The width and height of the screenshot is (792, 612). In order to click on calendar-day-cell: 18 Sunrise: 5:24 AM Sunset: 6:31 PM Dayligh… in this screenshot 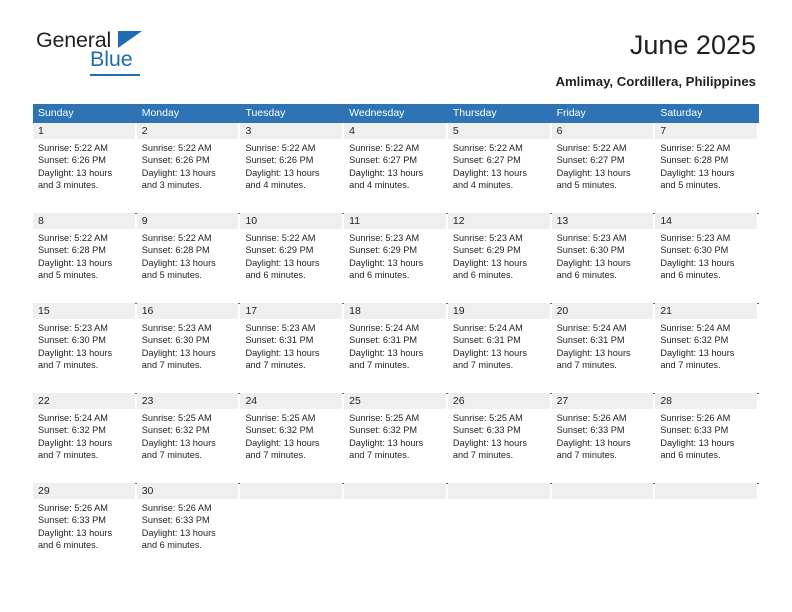, I will do `click(396, 348)`.